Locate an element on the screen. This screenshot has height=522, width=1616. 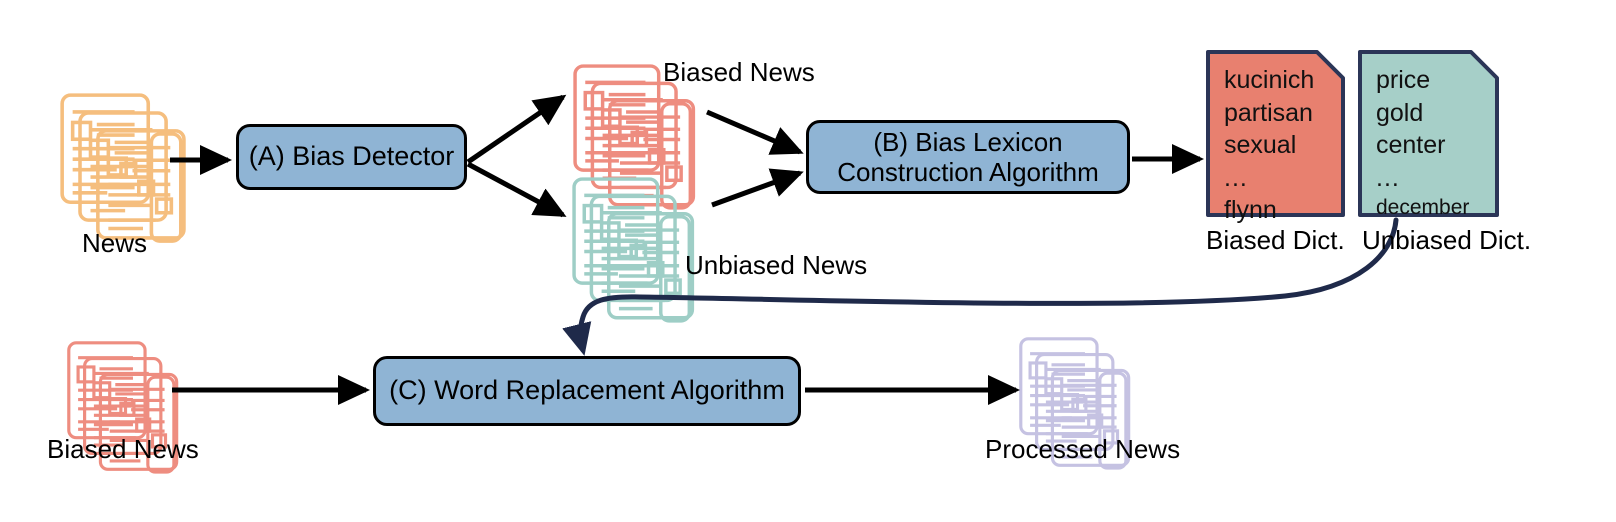
label-news: News is located at coordinates (115, 243).